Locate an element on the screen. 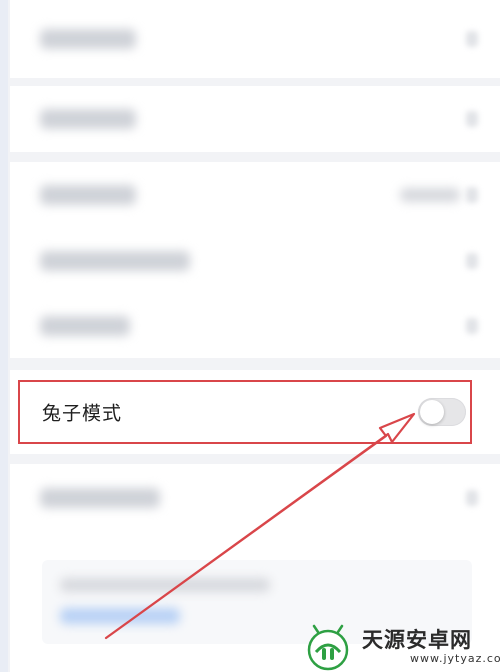 Image resolution: width=500 pixels, height=672 pixels. blurred-value is located at coordinates (430, 195).